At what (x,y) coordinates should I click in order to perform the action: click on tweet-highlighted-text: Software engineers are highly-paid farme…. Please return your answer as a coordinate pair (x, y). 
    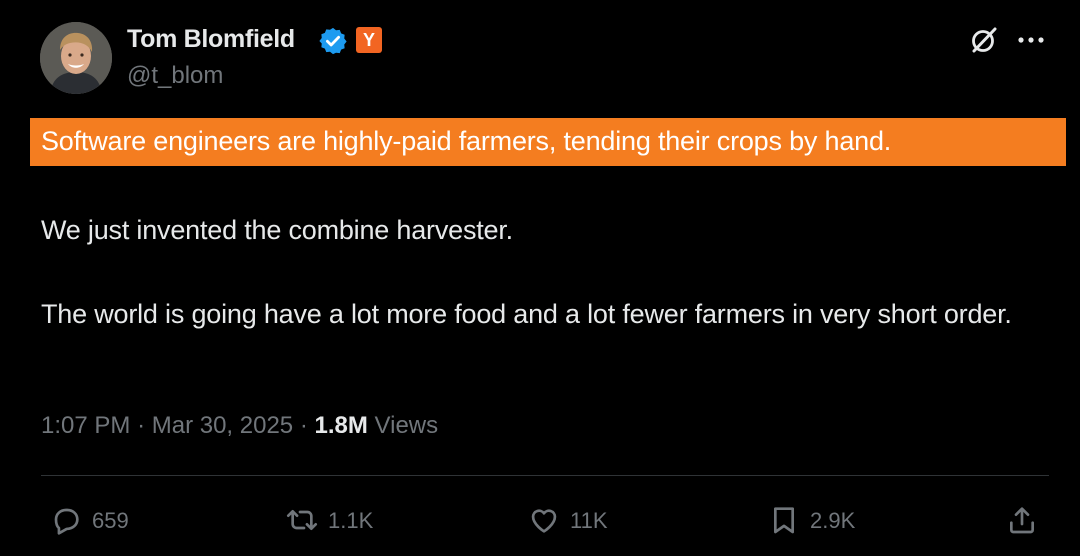
    Looking at the image, I should click on (466, 141).